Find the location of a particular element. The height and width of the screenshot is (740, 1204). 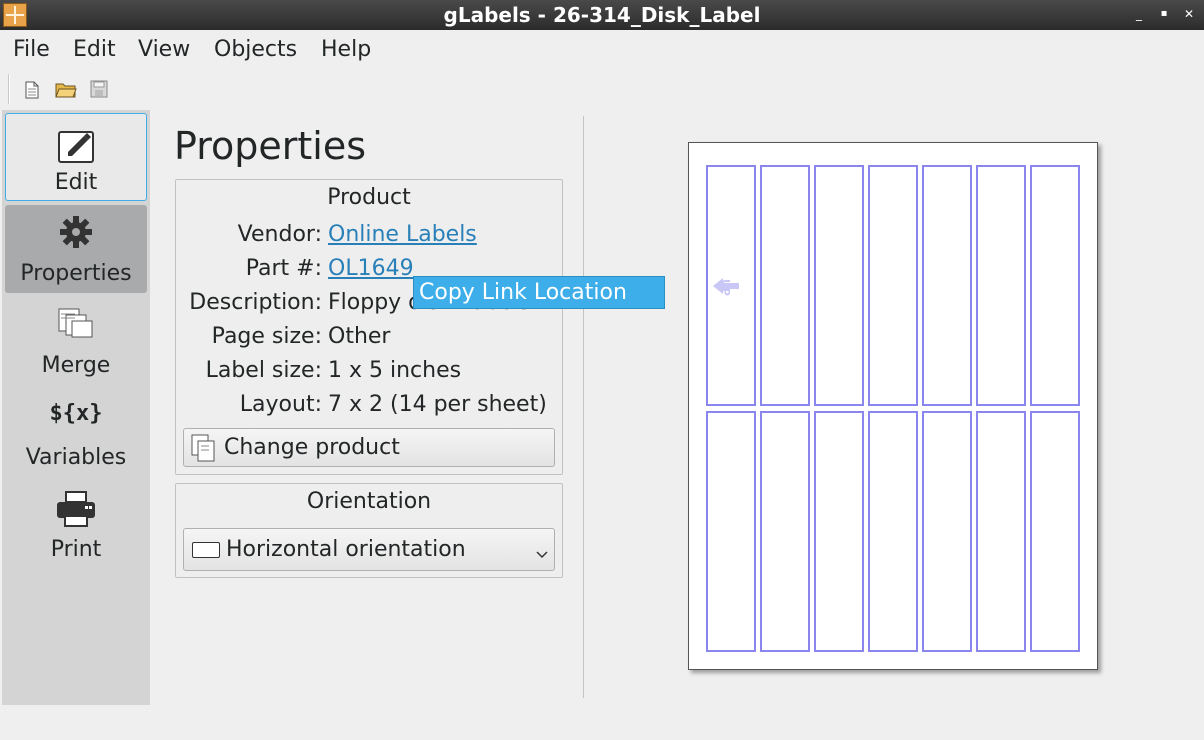

vendor-label: Vendor: is located at coordinates (279, 234).